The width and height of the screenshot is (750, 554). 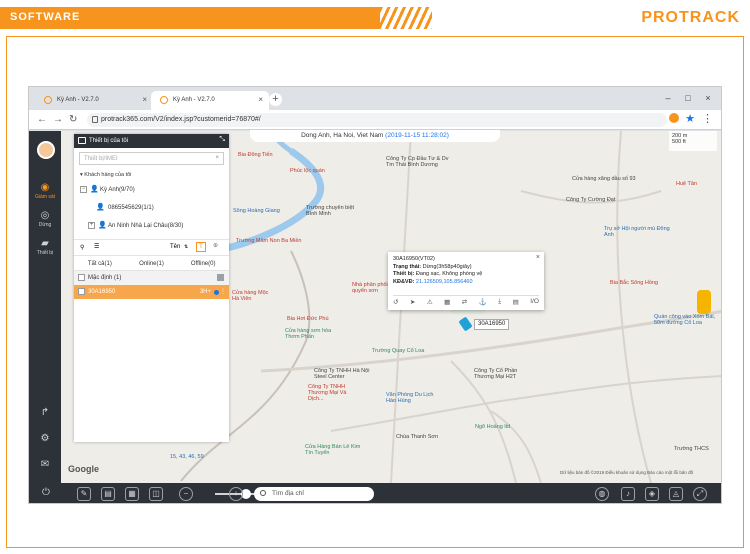 I want to click on document-icon: ▤, so click(x=516, y=302).